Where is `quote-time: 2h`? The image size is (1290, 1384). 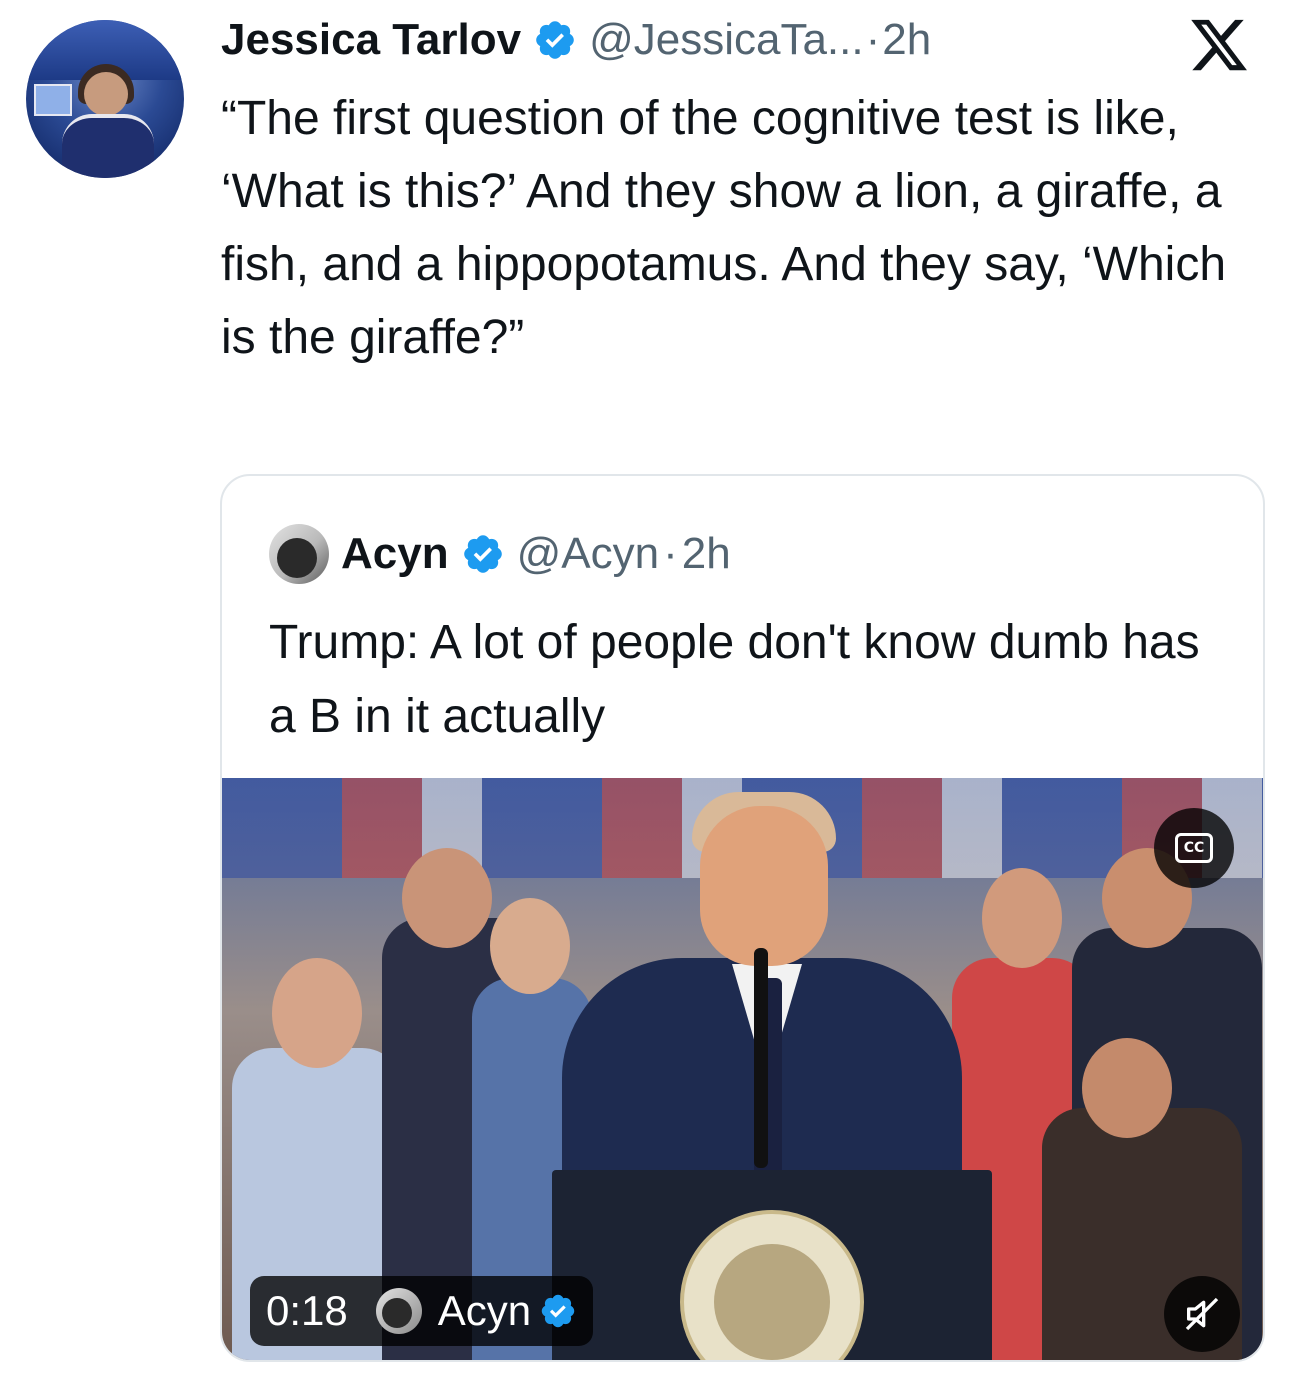
quote-time: 2h is located at coordinates (706, 554).